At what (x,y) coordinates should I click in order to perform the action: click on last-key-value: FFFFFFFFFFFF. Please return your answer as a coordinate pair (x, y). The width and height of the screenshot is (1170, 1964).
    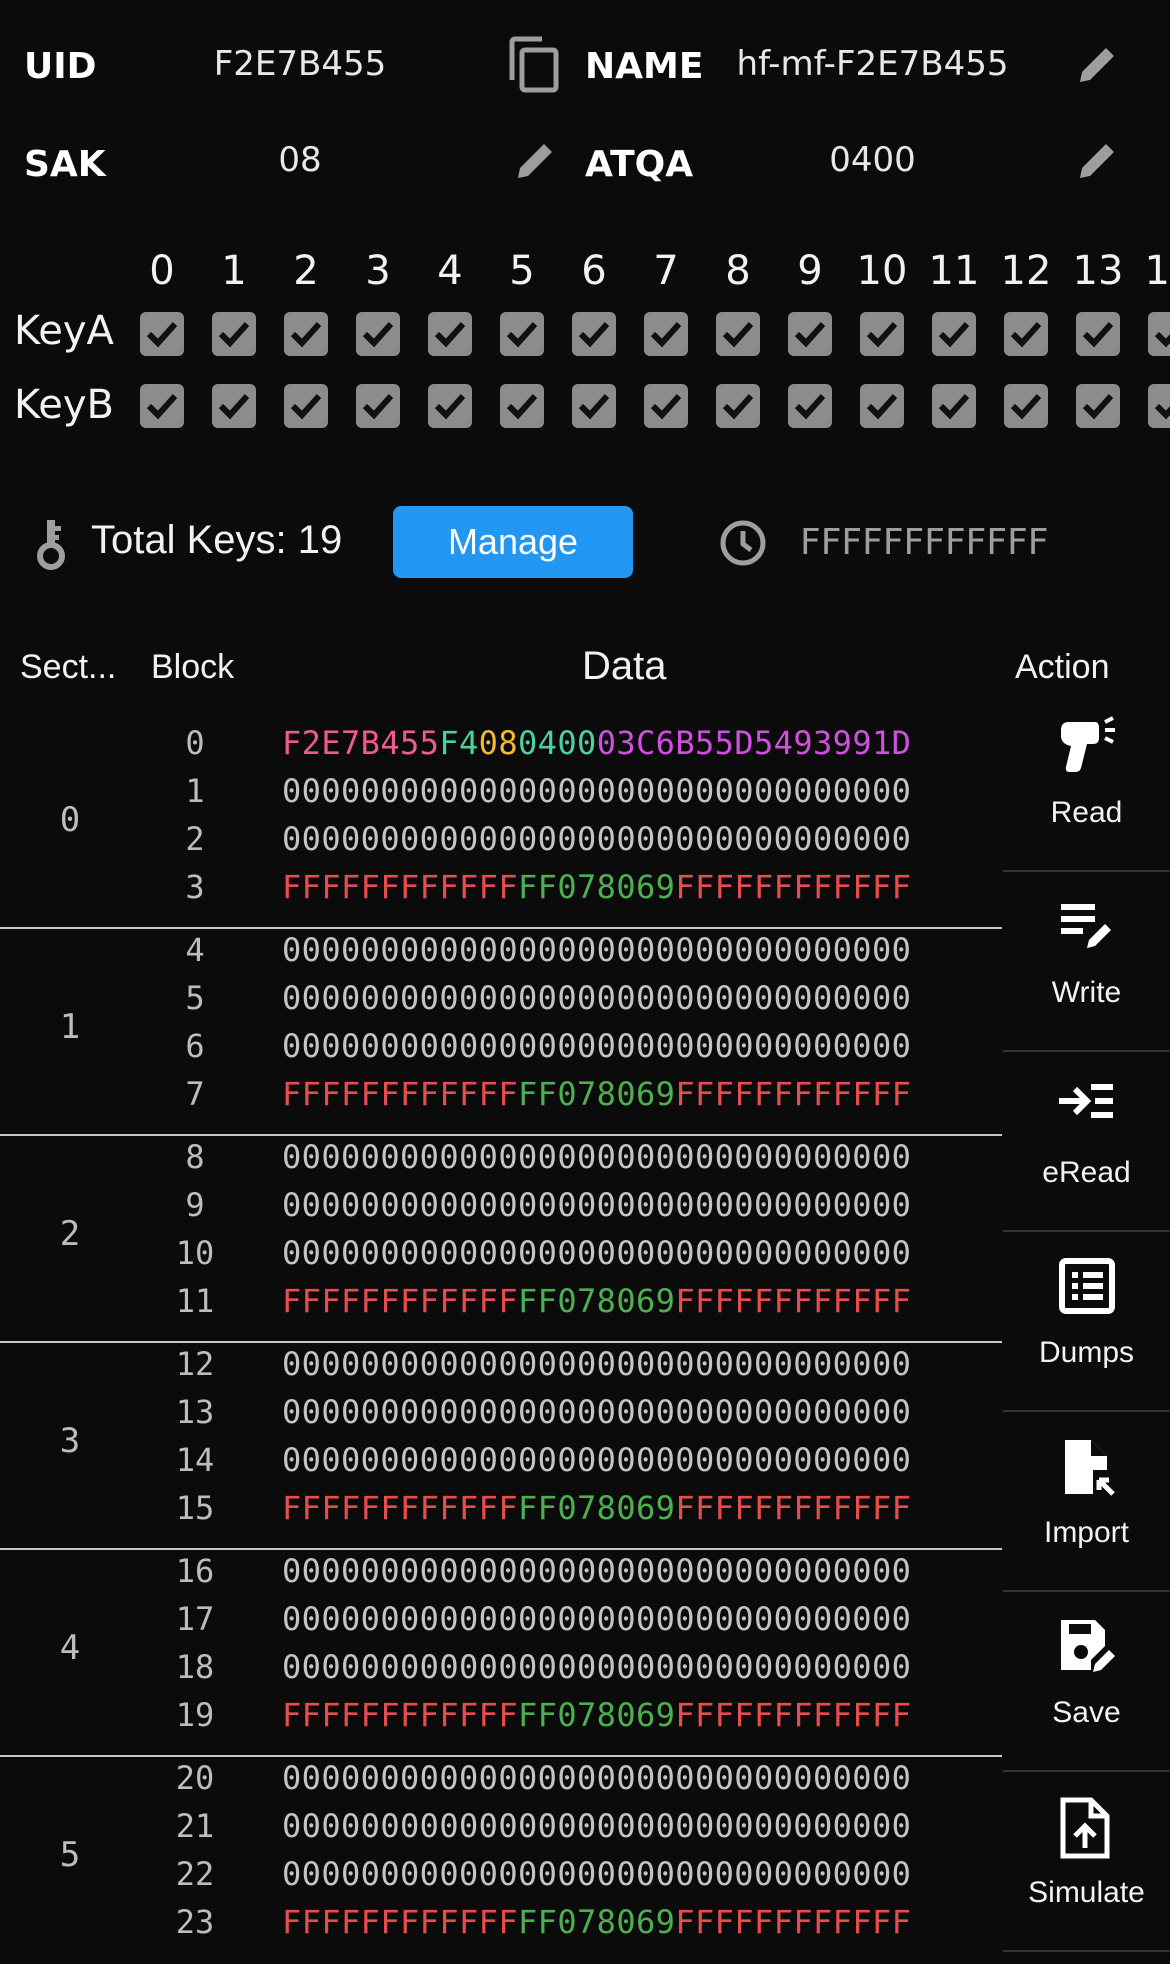
    Looking at the image, I should click on (924, 542).